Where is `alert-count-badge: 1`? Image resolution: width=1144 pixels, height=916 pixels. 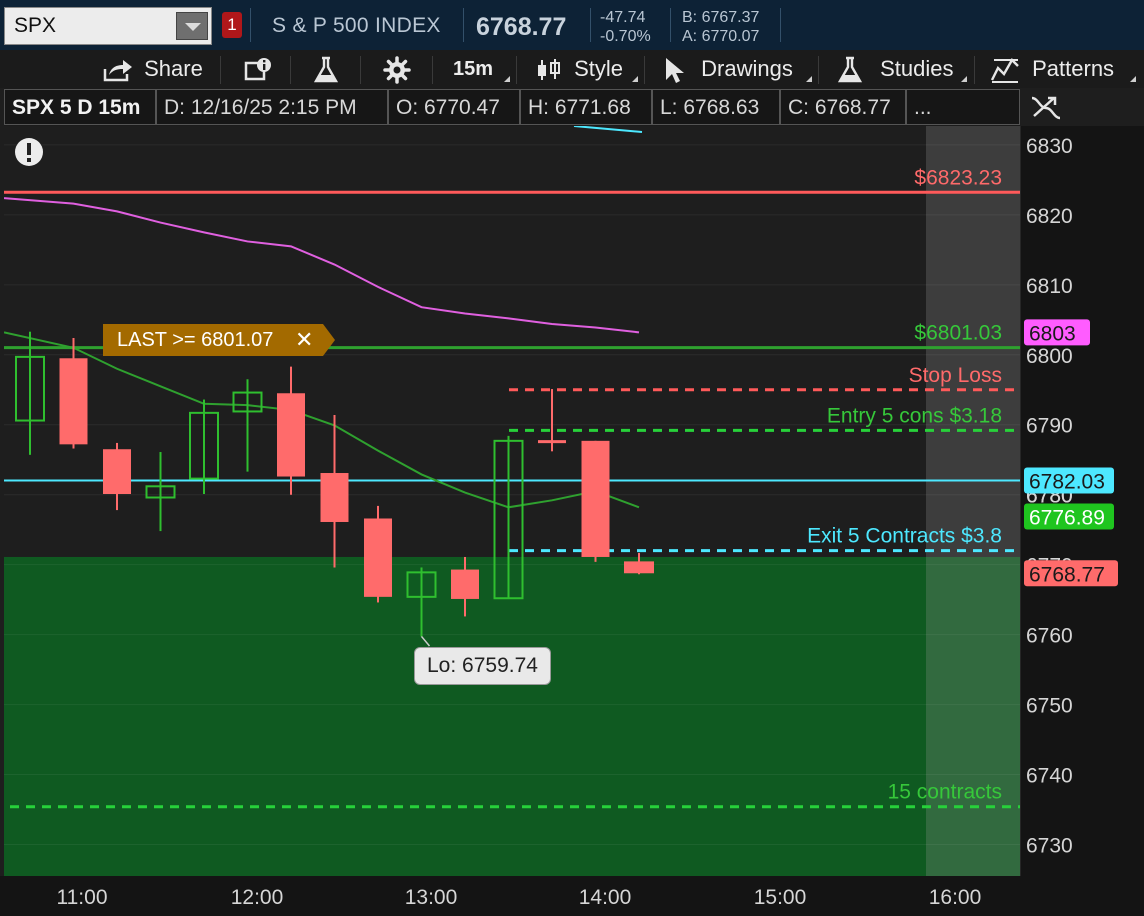 alert-count-badge: 1 is located at coordinates (232, 25).